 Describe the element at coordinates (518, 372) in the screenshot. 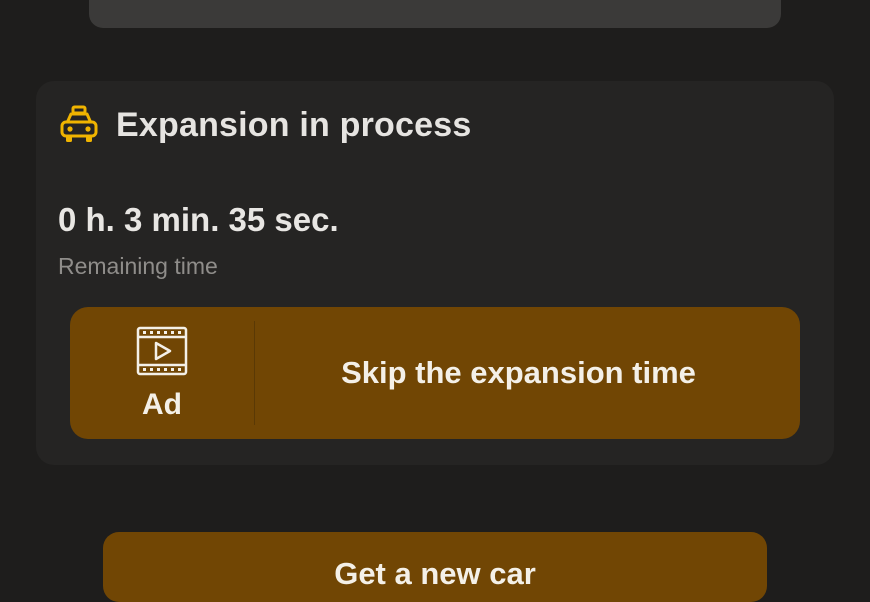

I see `skip-button-label: Skip the expansion time` at that location.